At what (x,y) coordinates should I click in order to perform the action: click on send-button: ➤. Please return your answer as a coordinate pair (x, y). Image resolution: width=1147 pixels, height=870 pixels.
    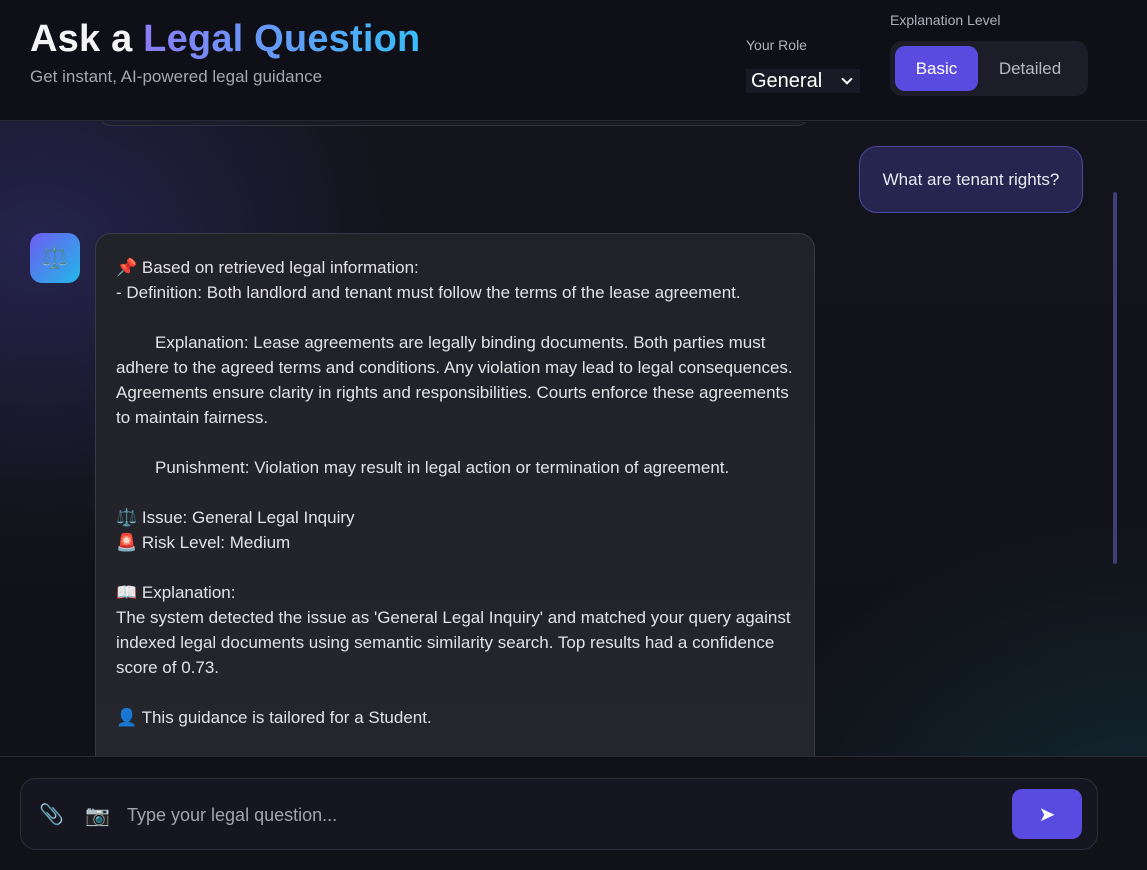
    Looking at the image, I should click on (1047, 814).